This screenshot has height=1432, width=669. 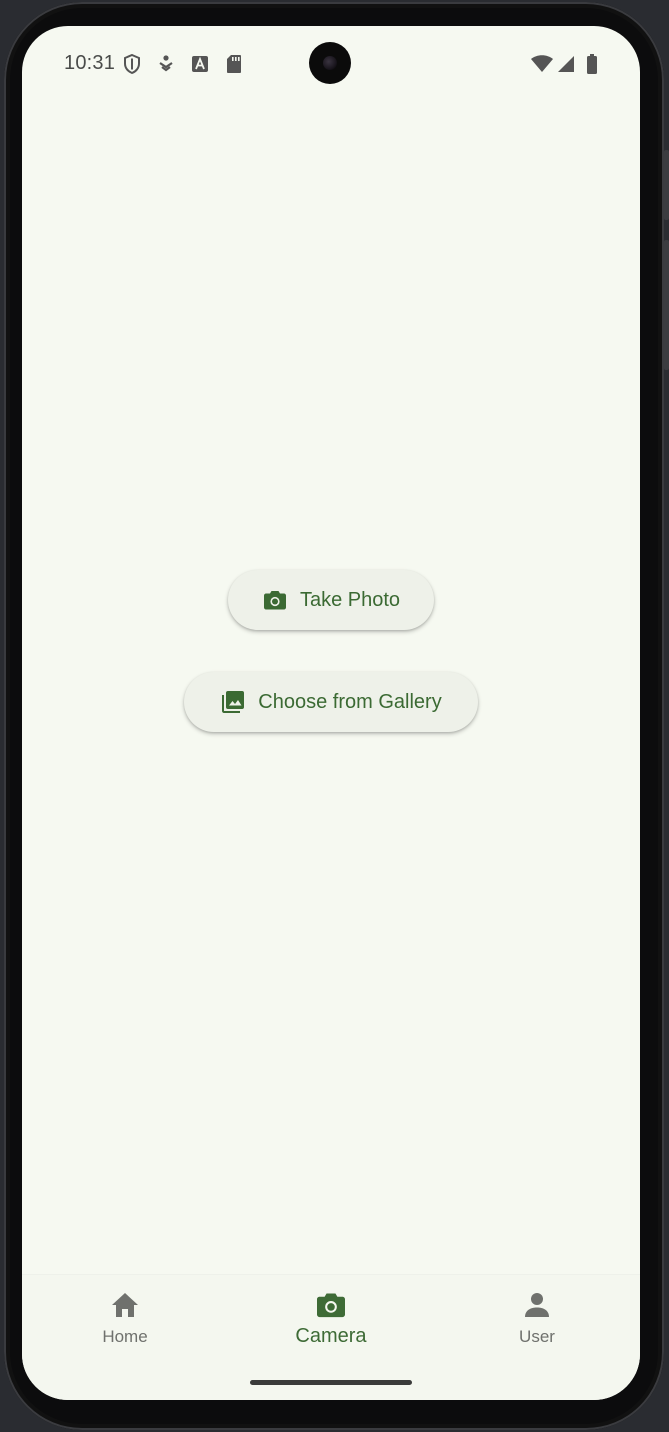 I want to click on sd-card-icon, so click(x=234, y=64).